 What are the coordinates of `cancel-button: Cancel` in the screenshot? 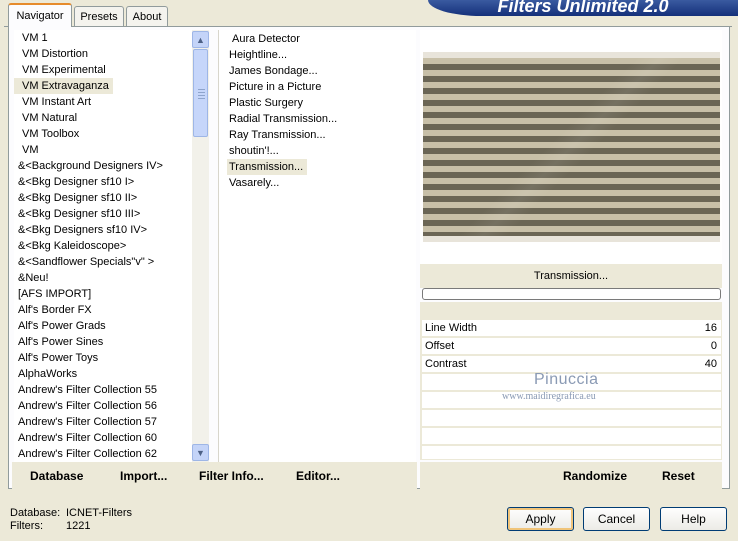 It's located at (616, 519).